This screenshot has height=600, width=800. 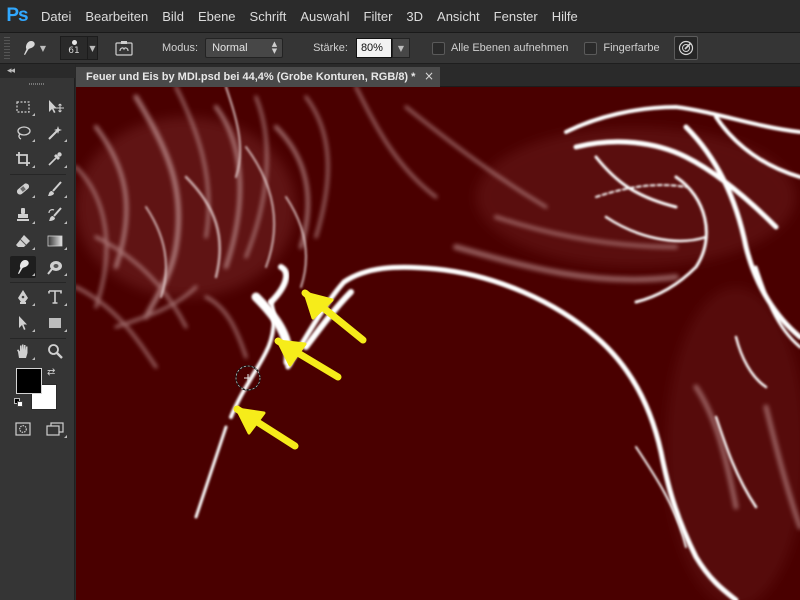 I want to click on pen-tool, so click(x=23, y=297).